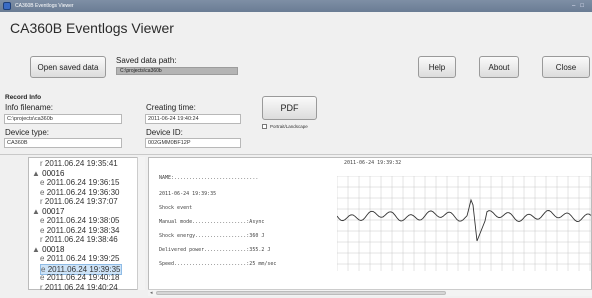  What do you see at coordinates (212, 236) in the screenshot?
I see `detail-line: Shock energy.................:360 J` at bounding box center [212, 236].